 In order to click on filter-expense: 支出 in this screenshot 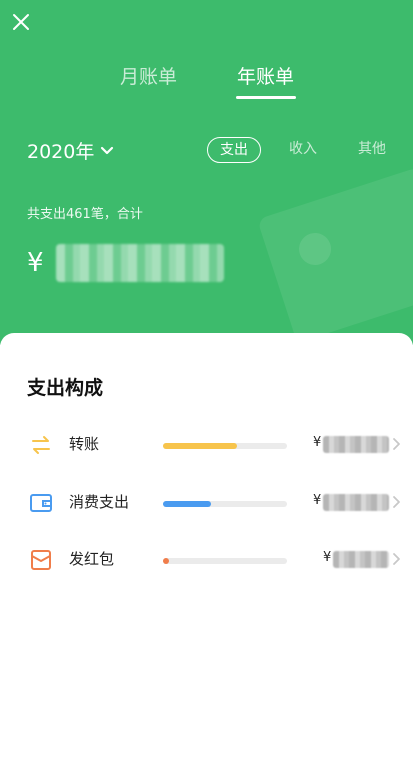, I will do `click(234, 150)`.